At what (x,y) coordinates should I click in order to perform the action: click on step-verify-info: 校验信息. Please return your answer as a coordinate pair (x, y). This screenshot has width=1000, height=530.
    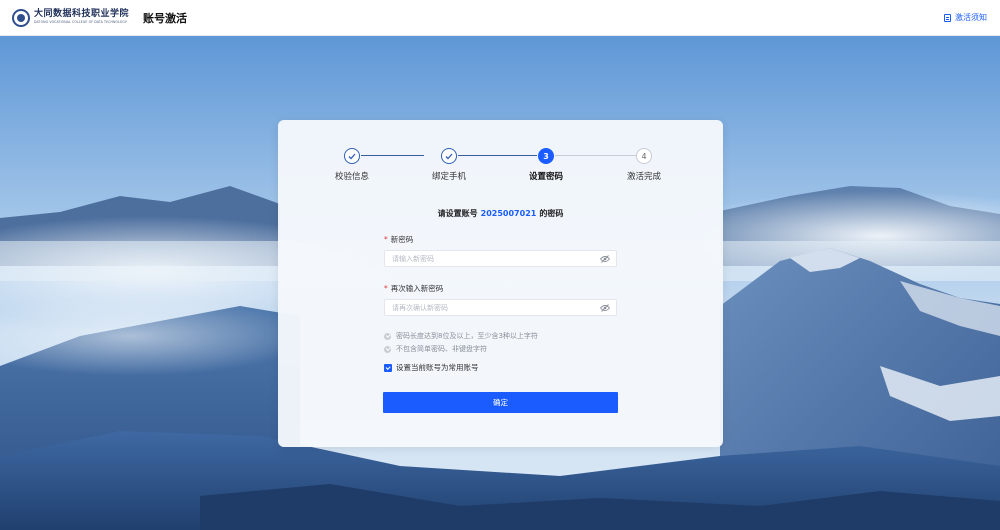
    Looking at the image, I should click on (352, 165).